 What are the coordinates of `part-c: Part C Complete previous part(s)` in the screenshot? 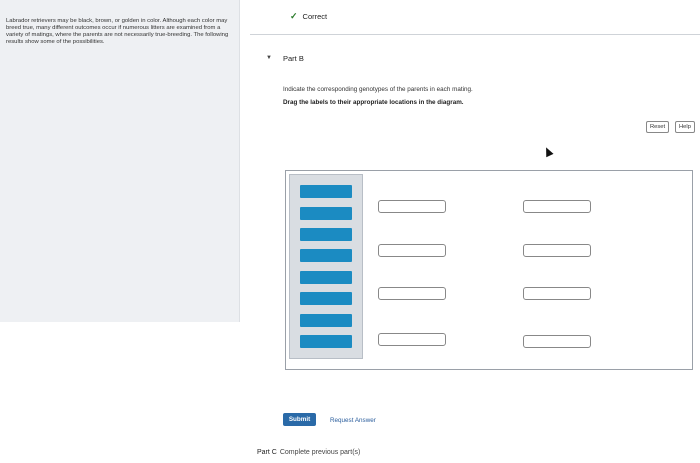 It's located at (308, 452).